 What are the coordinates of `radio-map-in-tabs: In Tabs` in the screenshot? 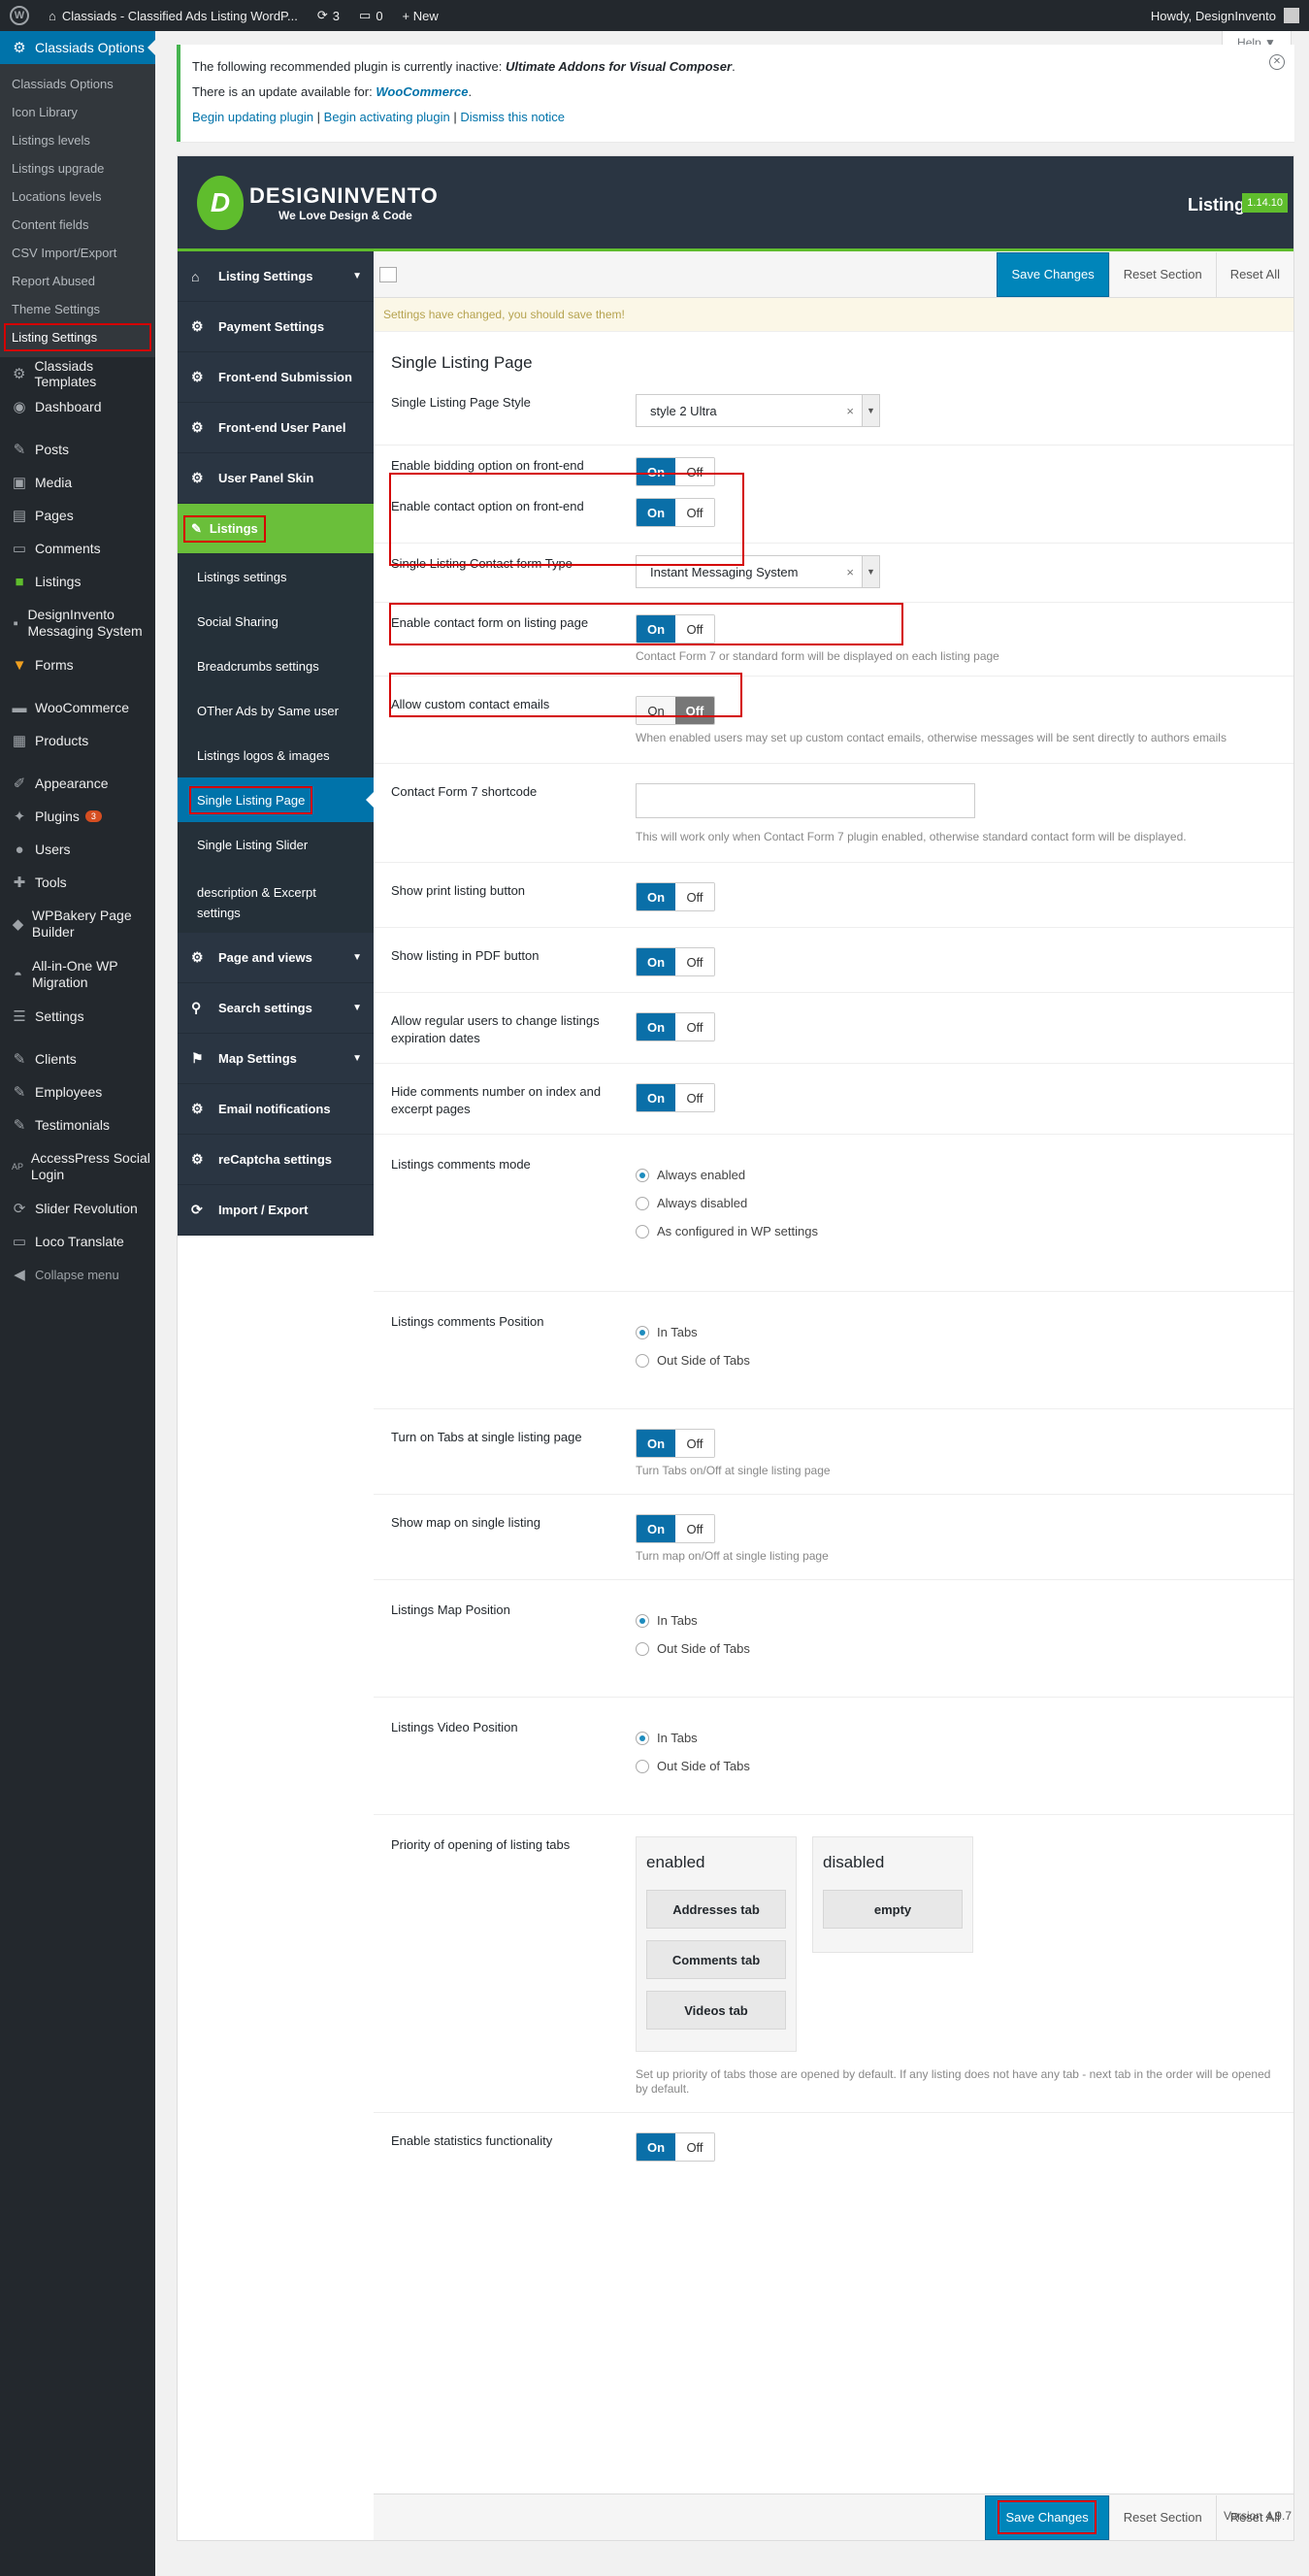 It's located at (956, 1620).